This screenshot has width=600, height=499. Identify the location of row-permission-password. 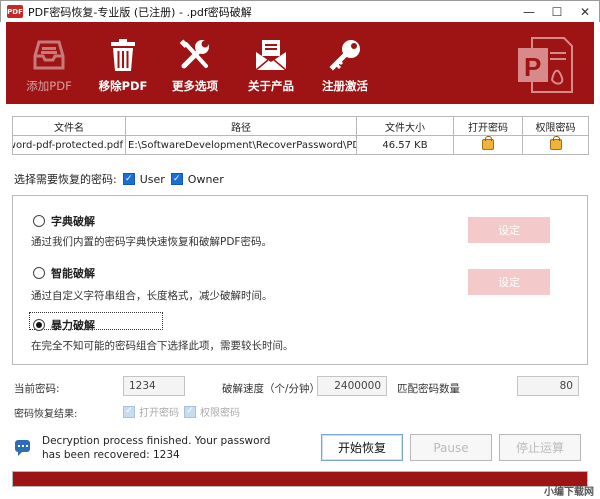
(555, 145).